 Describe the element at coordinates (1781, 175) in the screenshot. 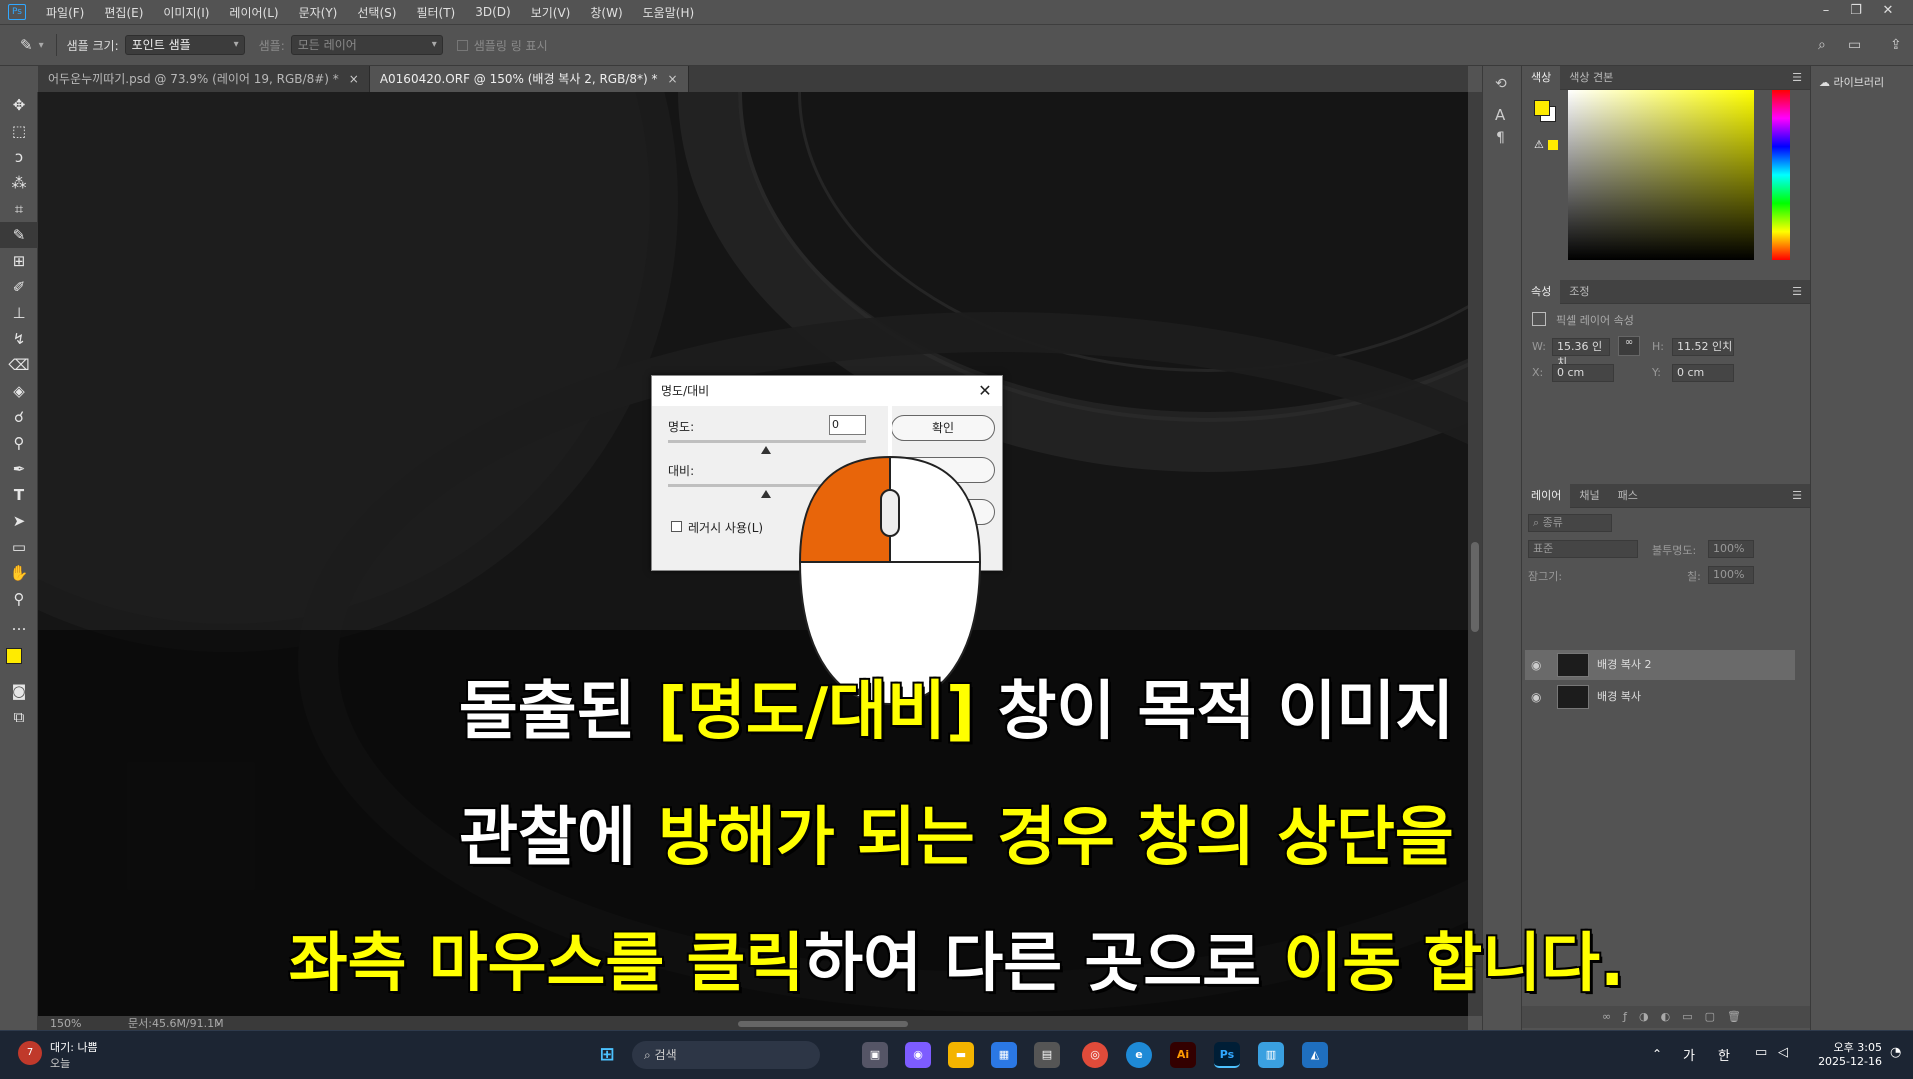

I see `hue-slider` at that location.